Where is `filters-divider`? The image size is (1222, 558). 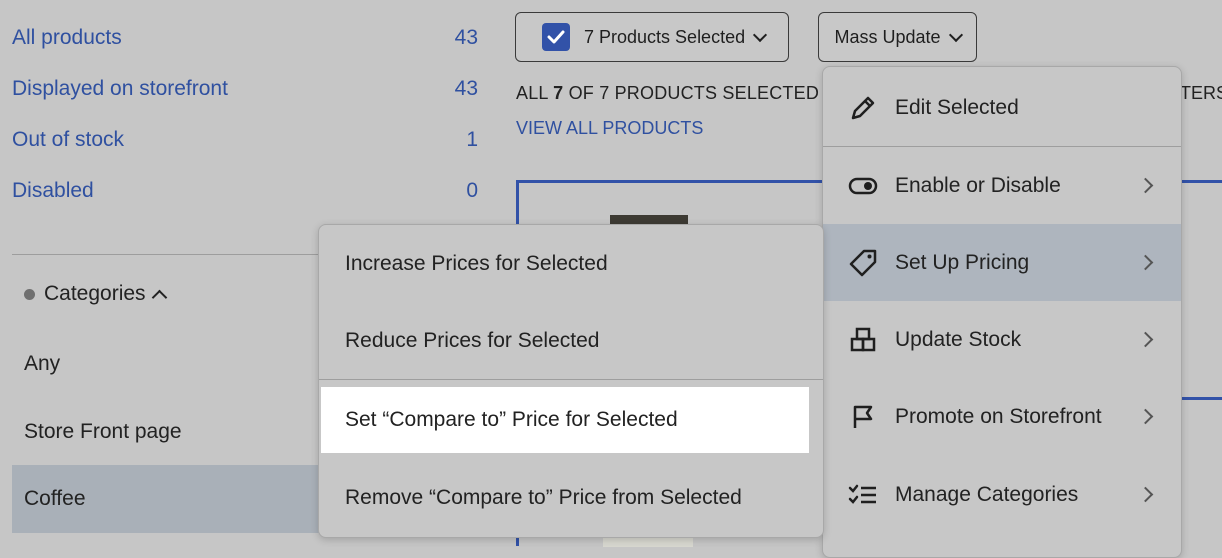
filters-divider is located at coordinates (165, 254).